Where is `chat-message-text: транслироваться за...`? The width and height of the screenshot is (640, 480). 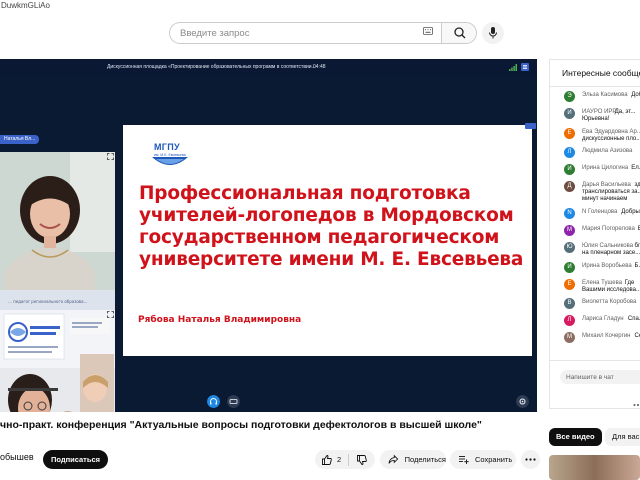 chat-message-text: транслироваться за... is located at coordinates (611, 192).